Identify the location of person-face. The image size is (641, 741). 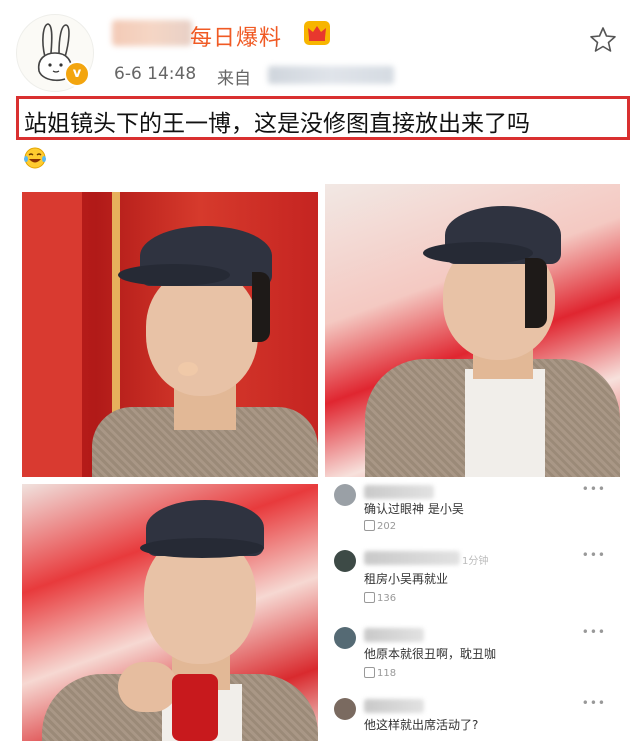
(202, 333).